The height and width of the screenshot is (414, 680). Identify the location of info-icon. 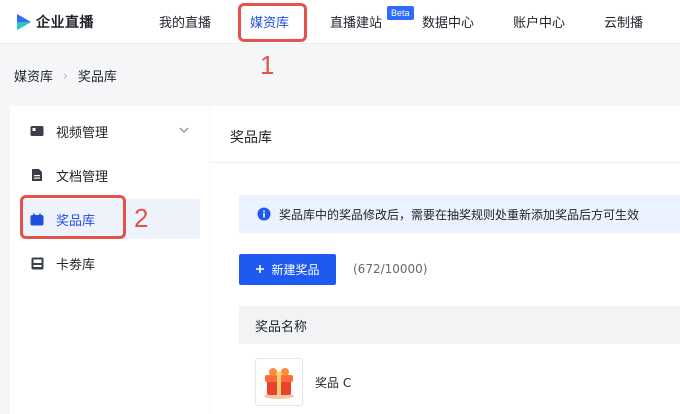
(264, 214).